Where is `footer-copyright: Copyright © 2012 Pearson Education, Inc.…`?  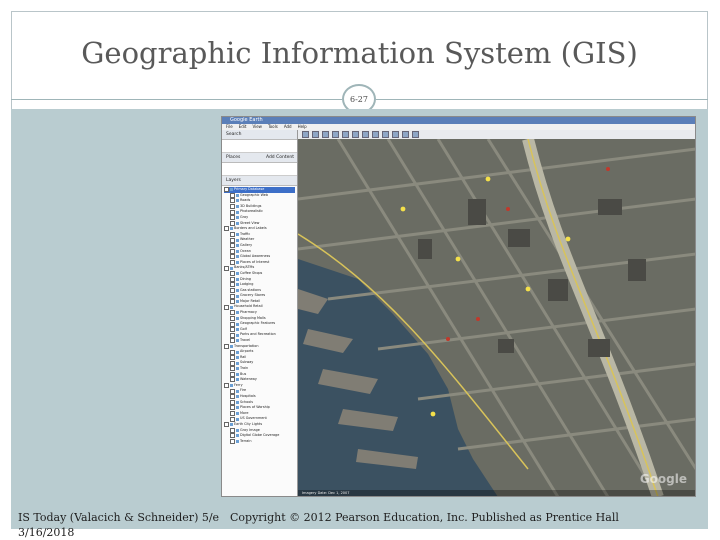 footer-copyright: Copyright © 2012 Pearson Education, Inc.… is located at coordinates (424, 517).